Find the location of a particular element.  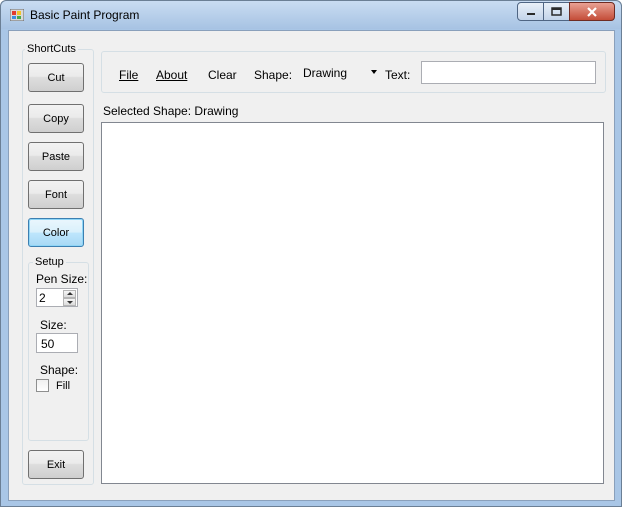

size-field: 50 is located at coordinates (57, 343).